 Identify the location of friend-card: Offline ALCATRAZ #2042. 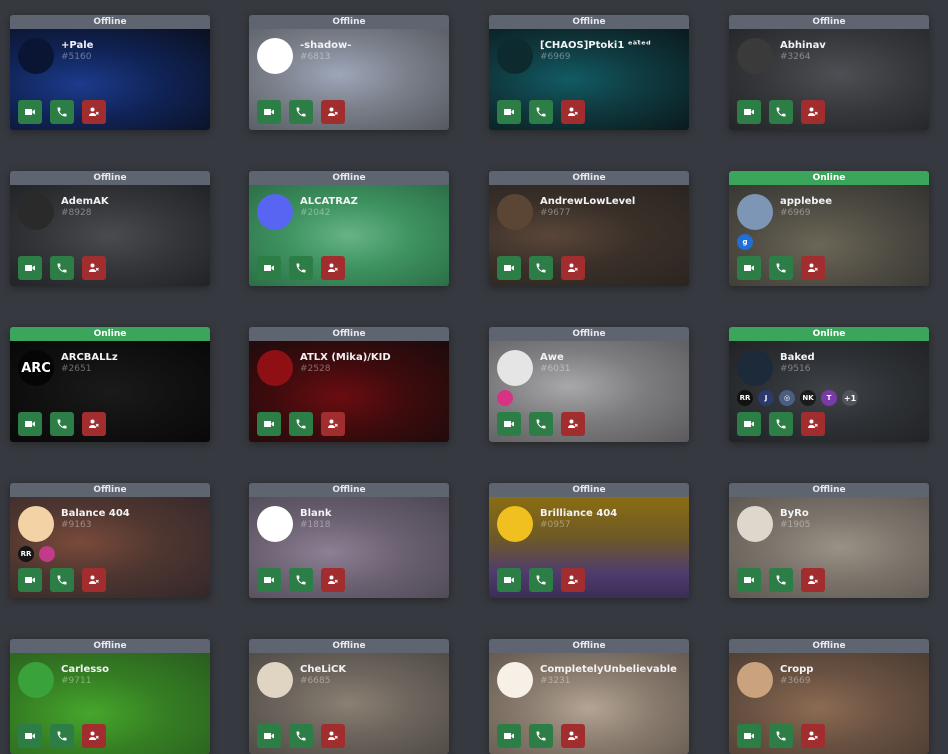
(349, 228).